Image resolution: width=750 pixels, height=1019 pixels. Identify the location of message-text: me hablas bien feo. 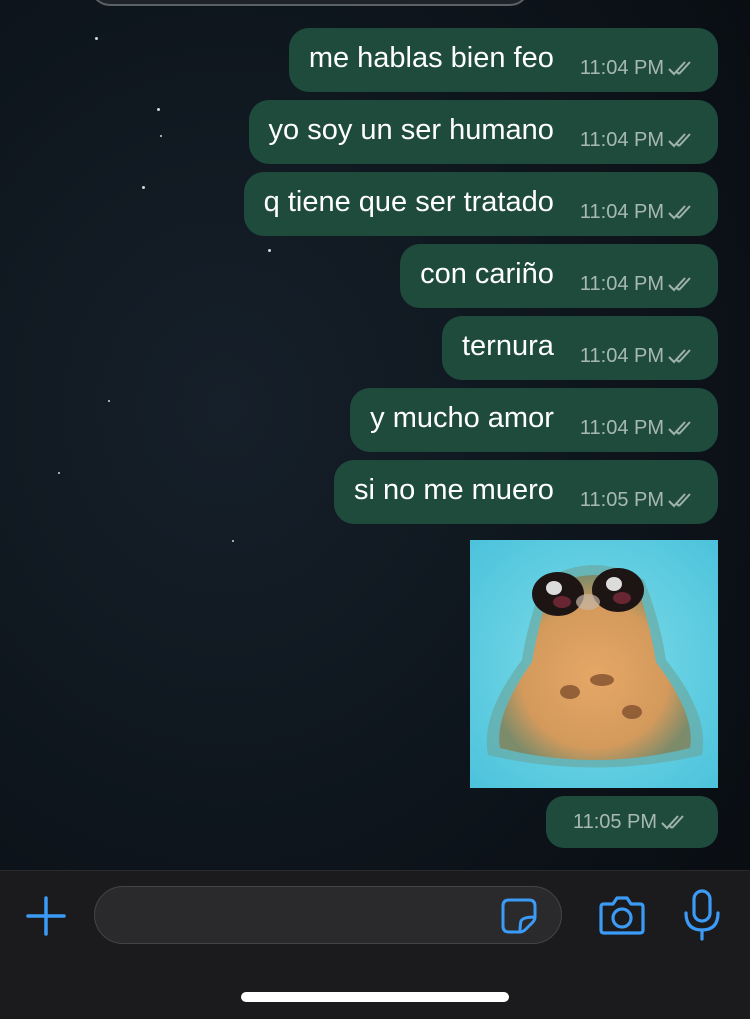
(431, 57).